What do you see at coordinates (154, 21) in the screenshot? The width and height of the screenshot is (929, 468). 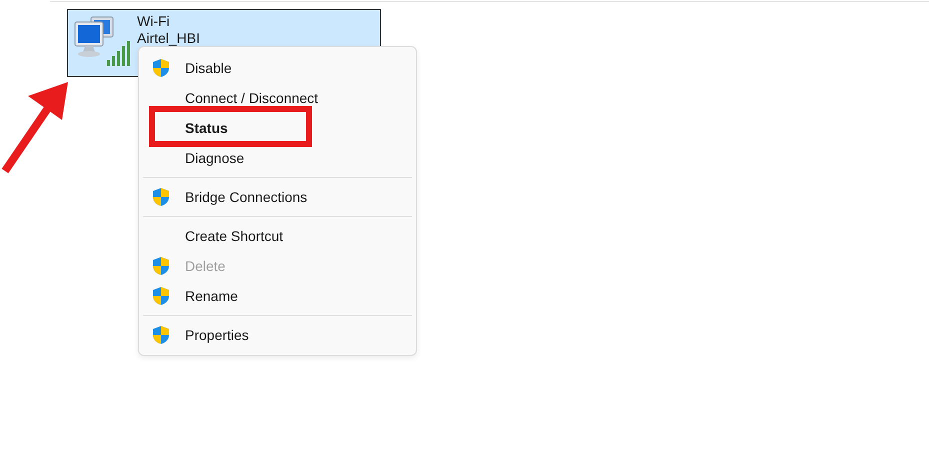 I see `adapter-name: Wi-Fi` at bounding box center [154, 21].